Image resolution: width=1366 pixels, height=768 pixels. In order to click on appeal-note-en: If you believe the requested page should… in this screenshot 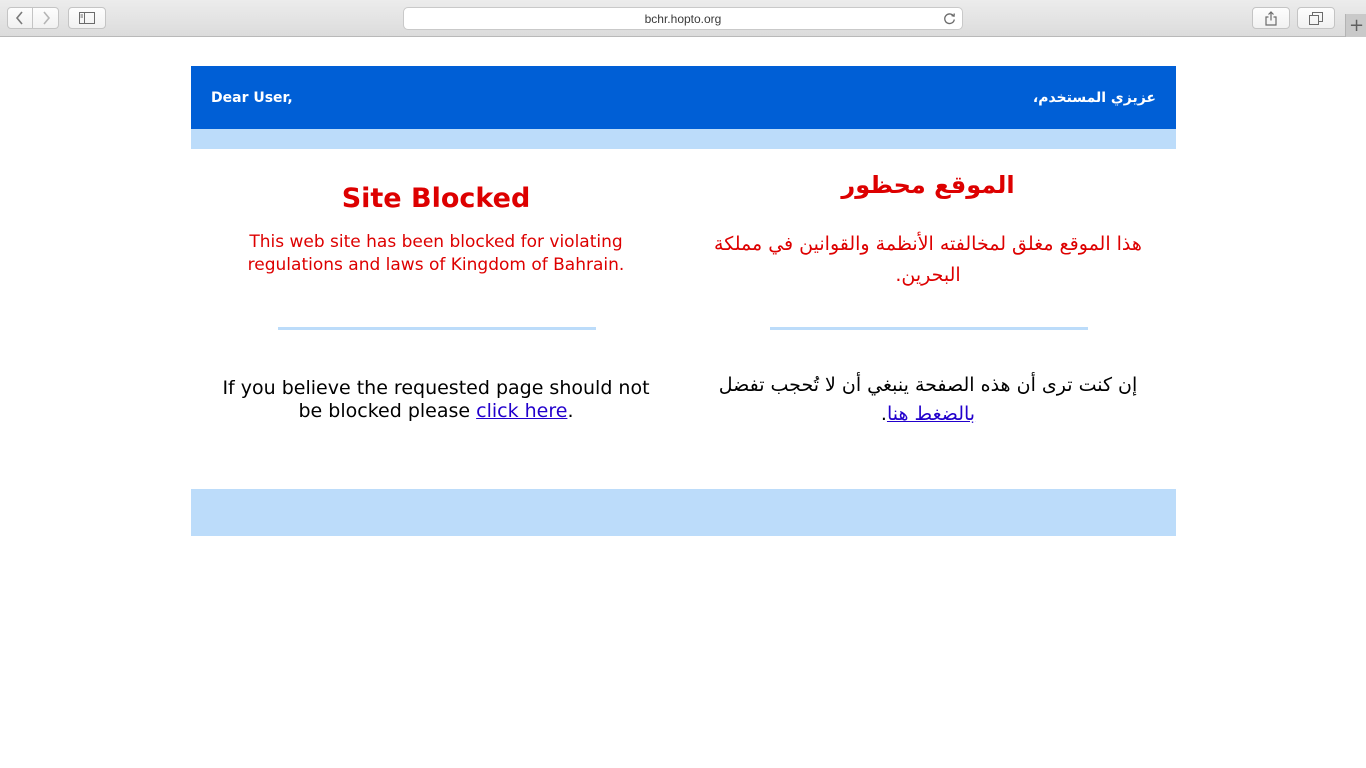, I will do `click(436, 400)`.